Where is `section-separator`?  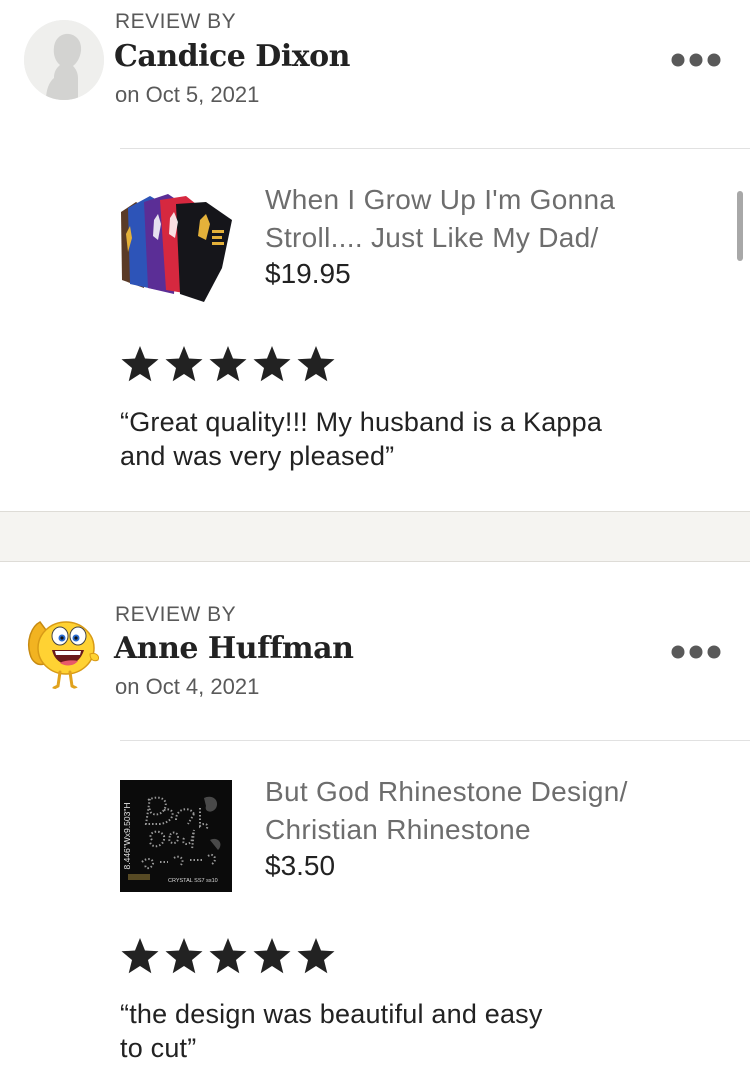
section-separator is located at coordinates (375, 536).